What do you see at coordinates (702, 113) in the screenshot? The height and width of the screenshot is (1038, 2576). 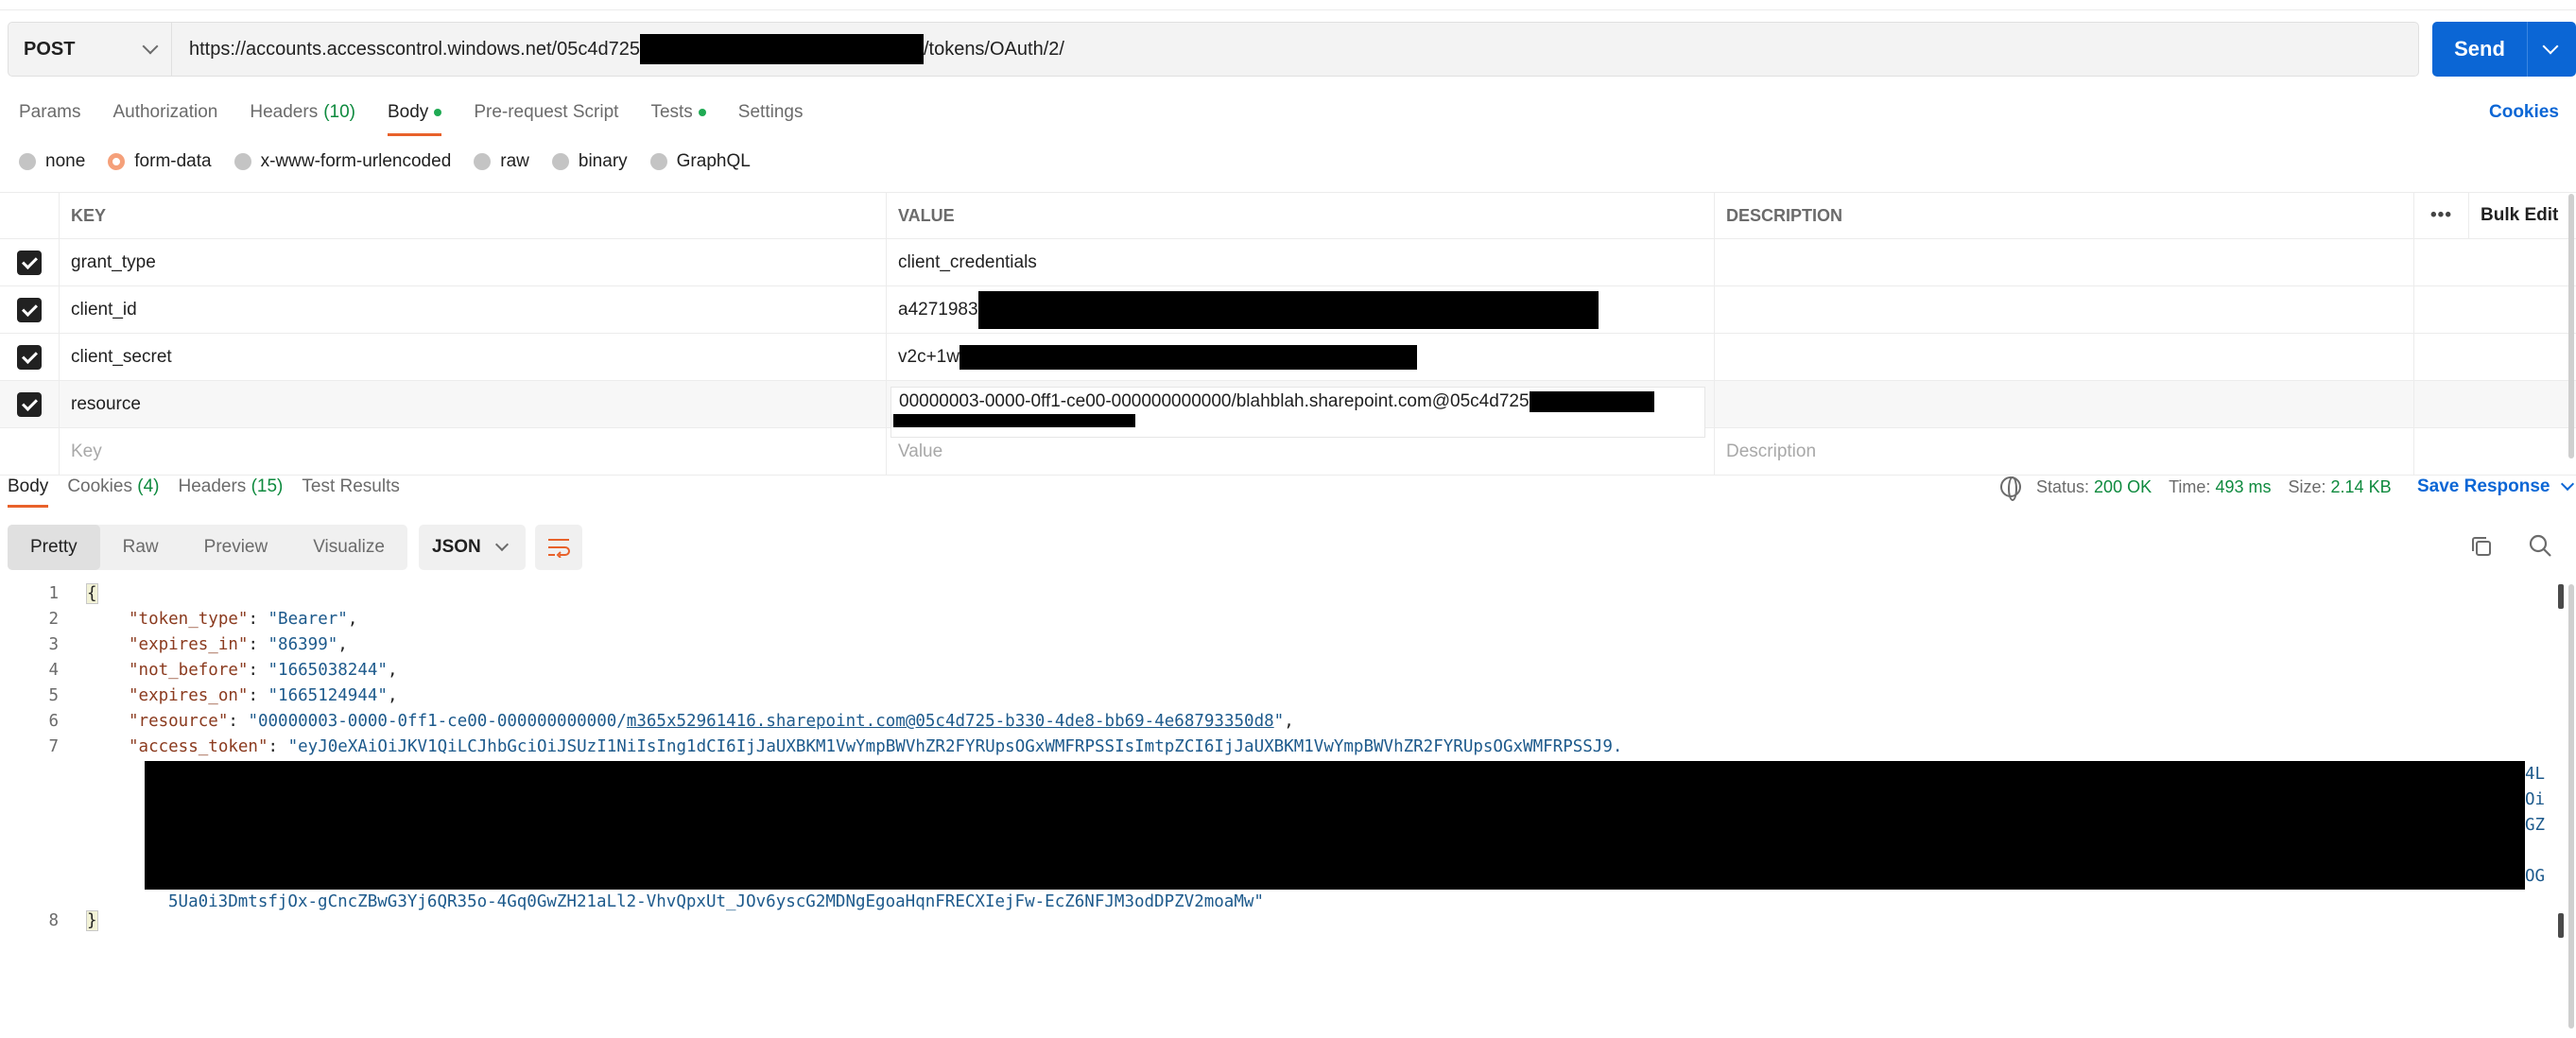 I see `status-dot` at bounding box center [702, 113].